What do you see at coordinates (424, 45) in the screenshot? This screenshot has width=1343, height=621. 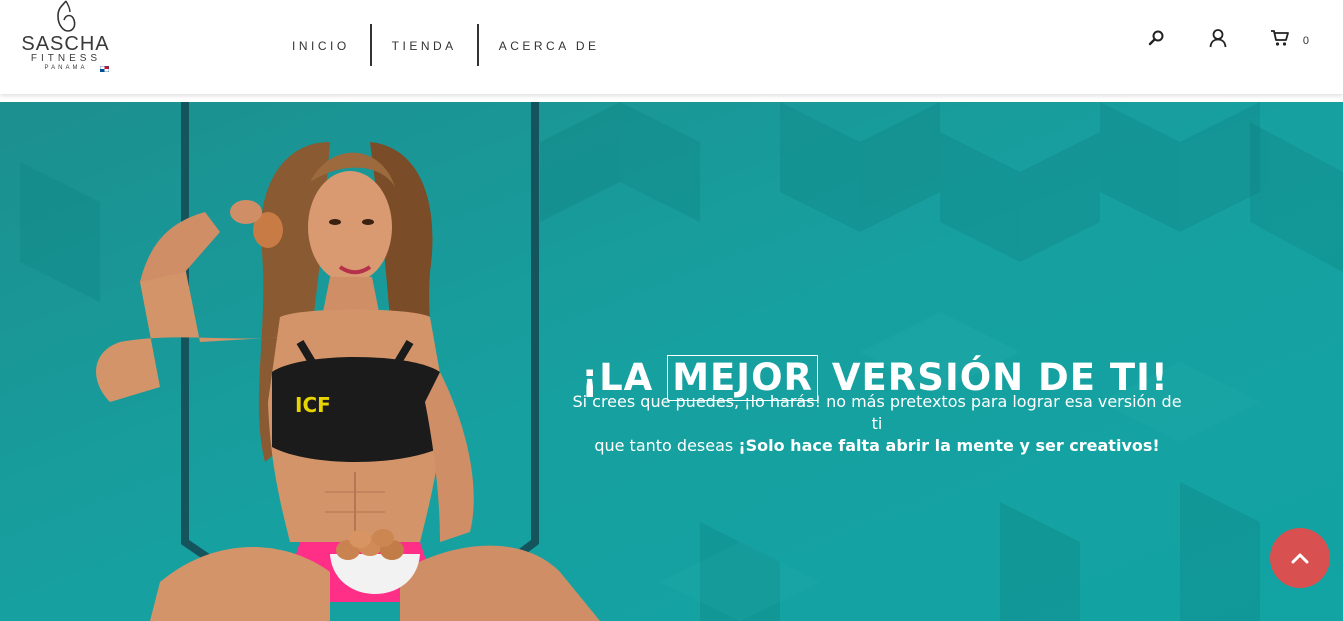 I see `nav-item-tienda: TIENDA` at bounding box center [424, 45].